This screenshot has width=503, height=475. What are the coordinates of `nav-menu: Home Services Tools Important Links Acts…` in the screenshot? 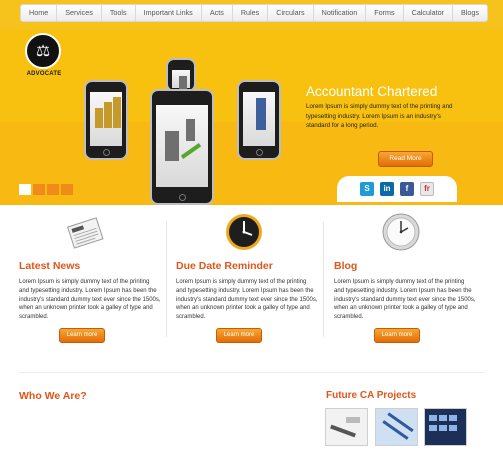 It's located at (254, 13).